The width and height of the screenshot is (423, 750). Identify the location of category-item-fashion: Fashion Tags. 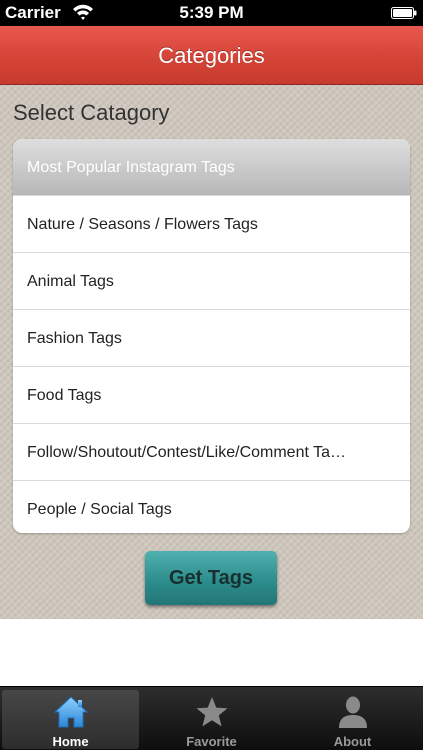
(211, 338).